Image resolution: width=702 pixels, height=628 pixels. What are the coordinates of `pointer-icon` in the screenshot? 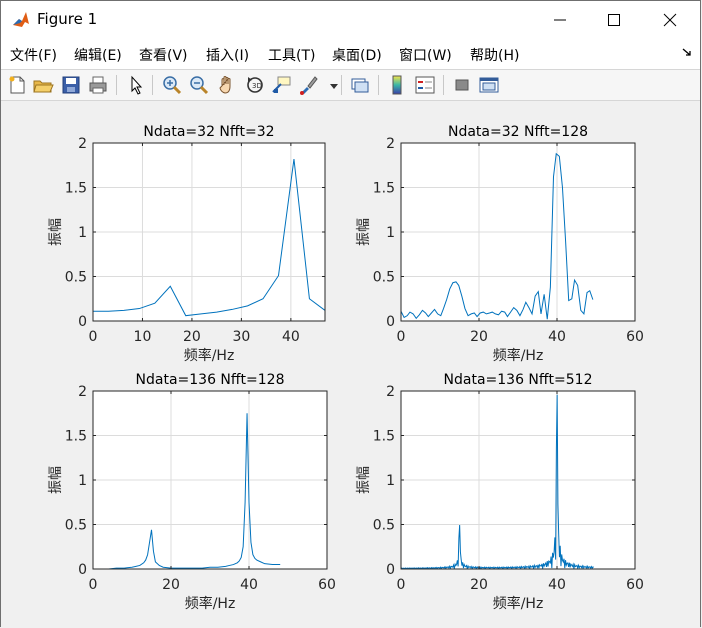 It's located at (136, 85).